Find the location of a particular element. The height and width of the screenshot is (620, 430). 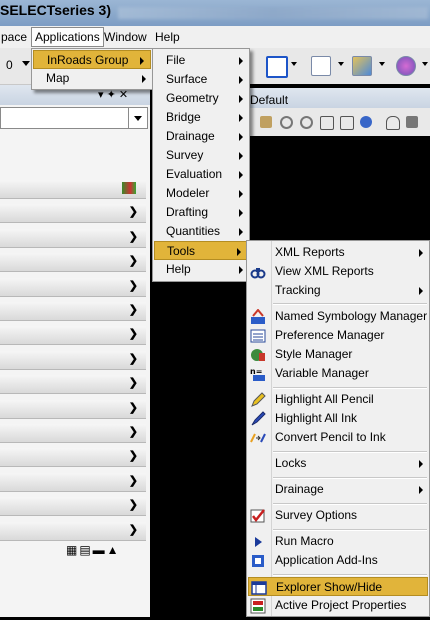

menu-separator is located at coordinates (350, 575).